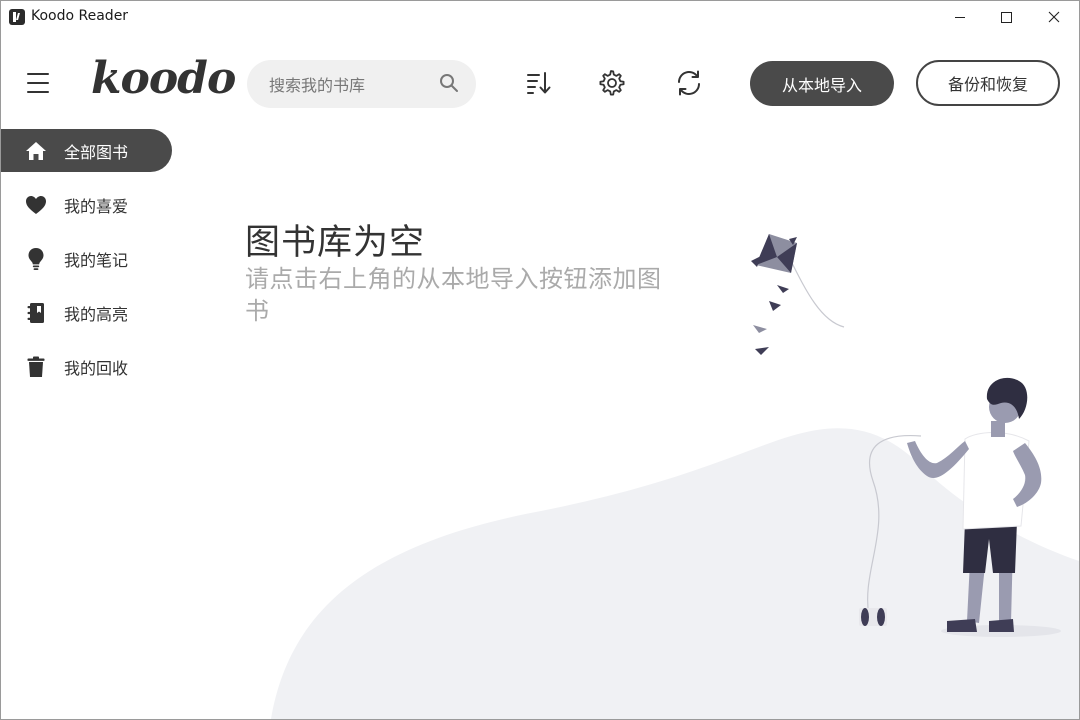  What do you see at coordinates (540, 17) in the screenshot?
I see `title-bar: Koodo Reader` at bounding box center [540, 17].